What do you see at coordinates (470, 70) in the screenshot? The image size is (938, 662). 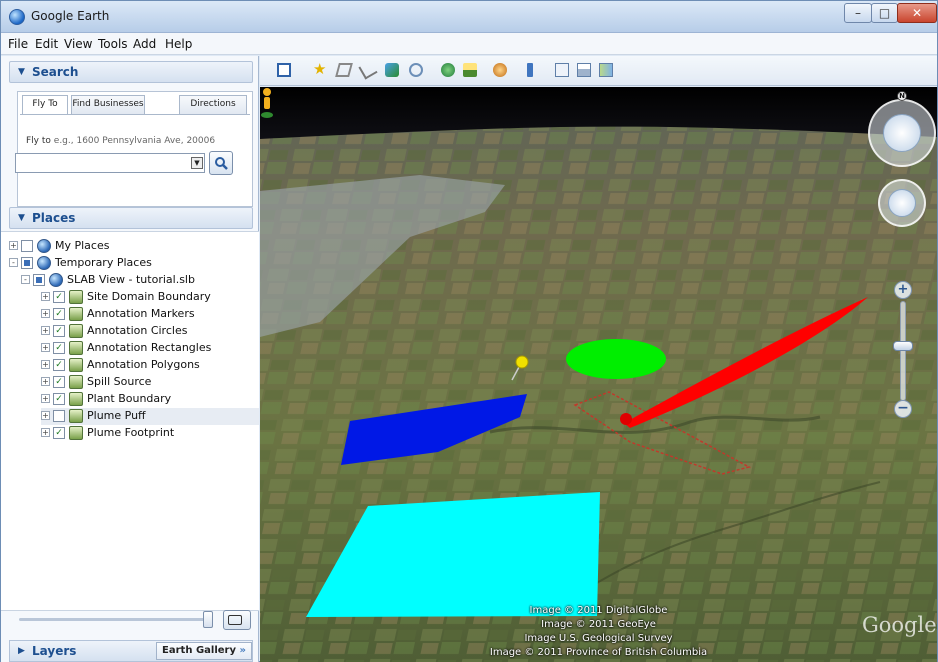 I see `toolbar-sunlight-button` at bounding box center [470, 70].